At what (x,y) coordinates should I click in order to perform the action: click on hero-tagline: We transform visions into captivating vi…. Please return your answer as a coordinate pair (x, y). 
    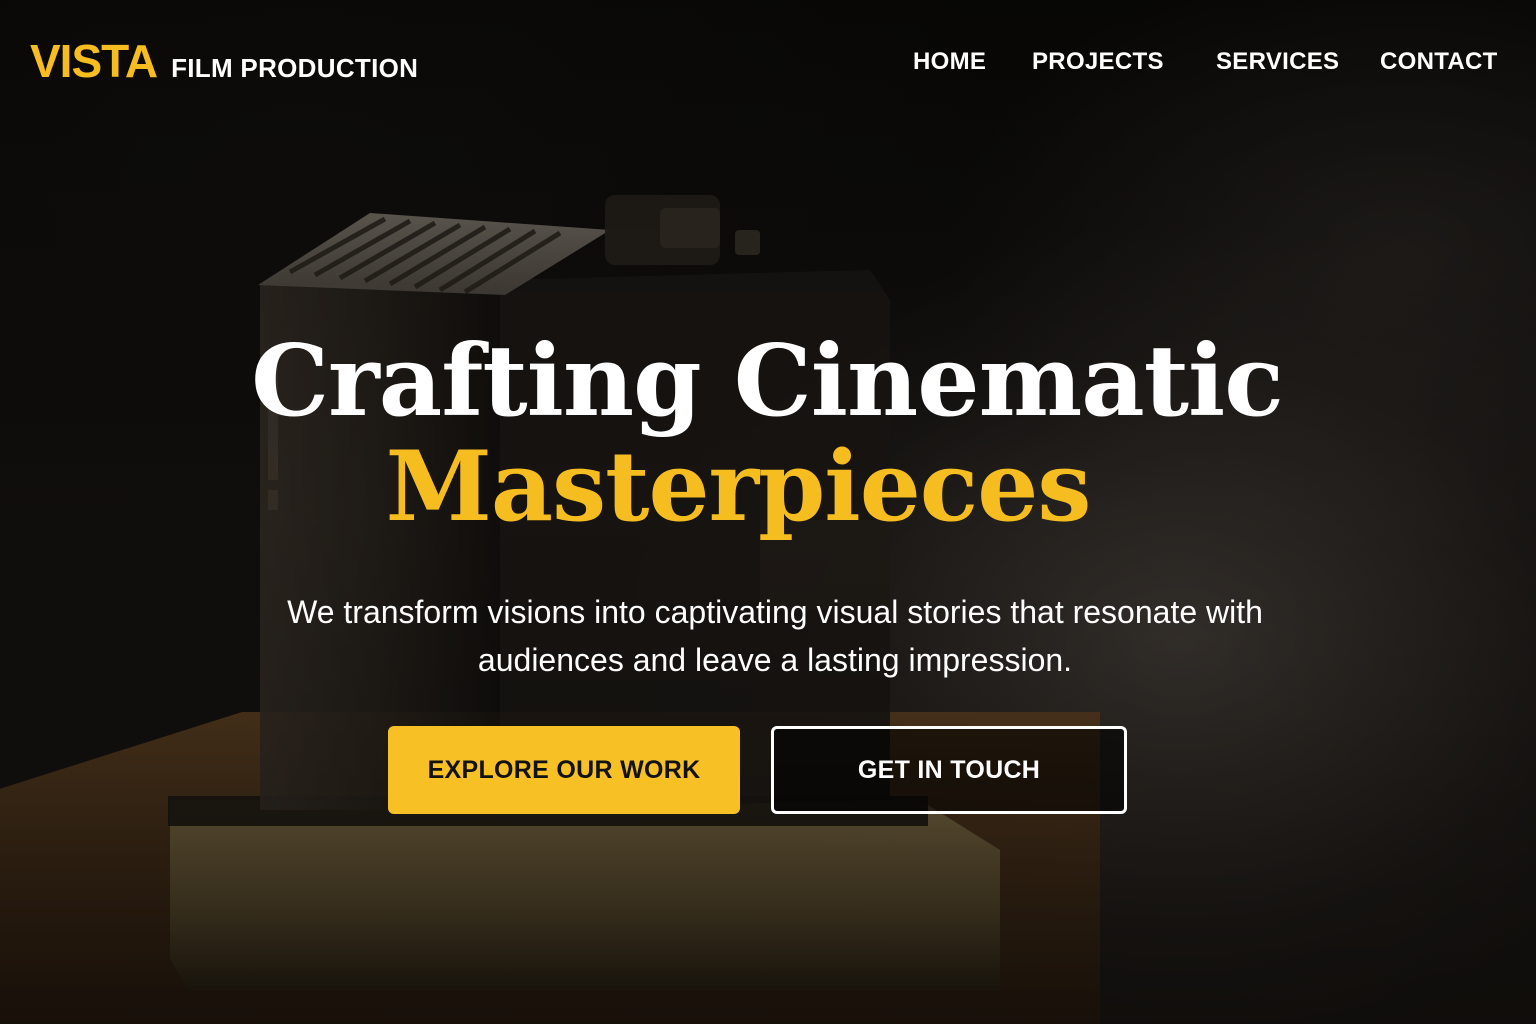
    Looking at the image, I should click on (775, 636).